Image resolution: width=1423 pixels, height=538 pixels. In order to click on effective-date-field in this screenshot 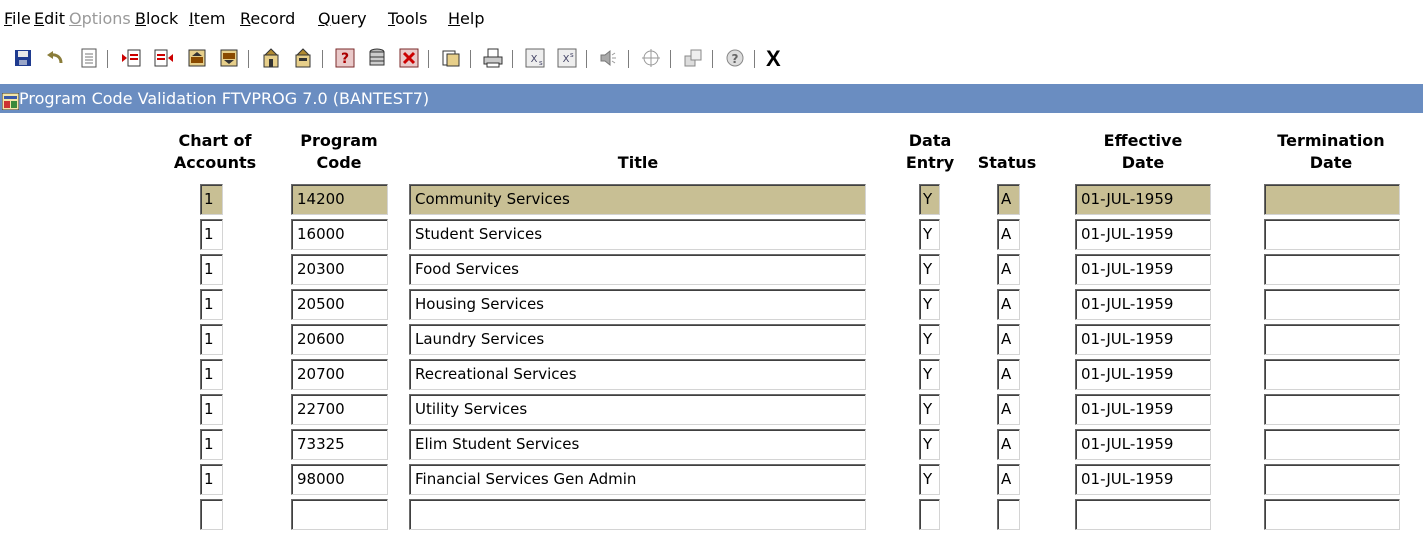, I will do `click(1143, 514)`.